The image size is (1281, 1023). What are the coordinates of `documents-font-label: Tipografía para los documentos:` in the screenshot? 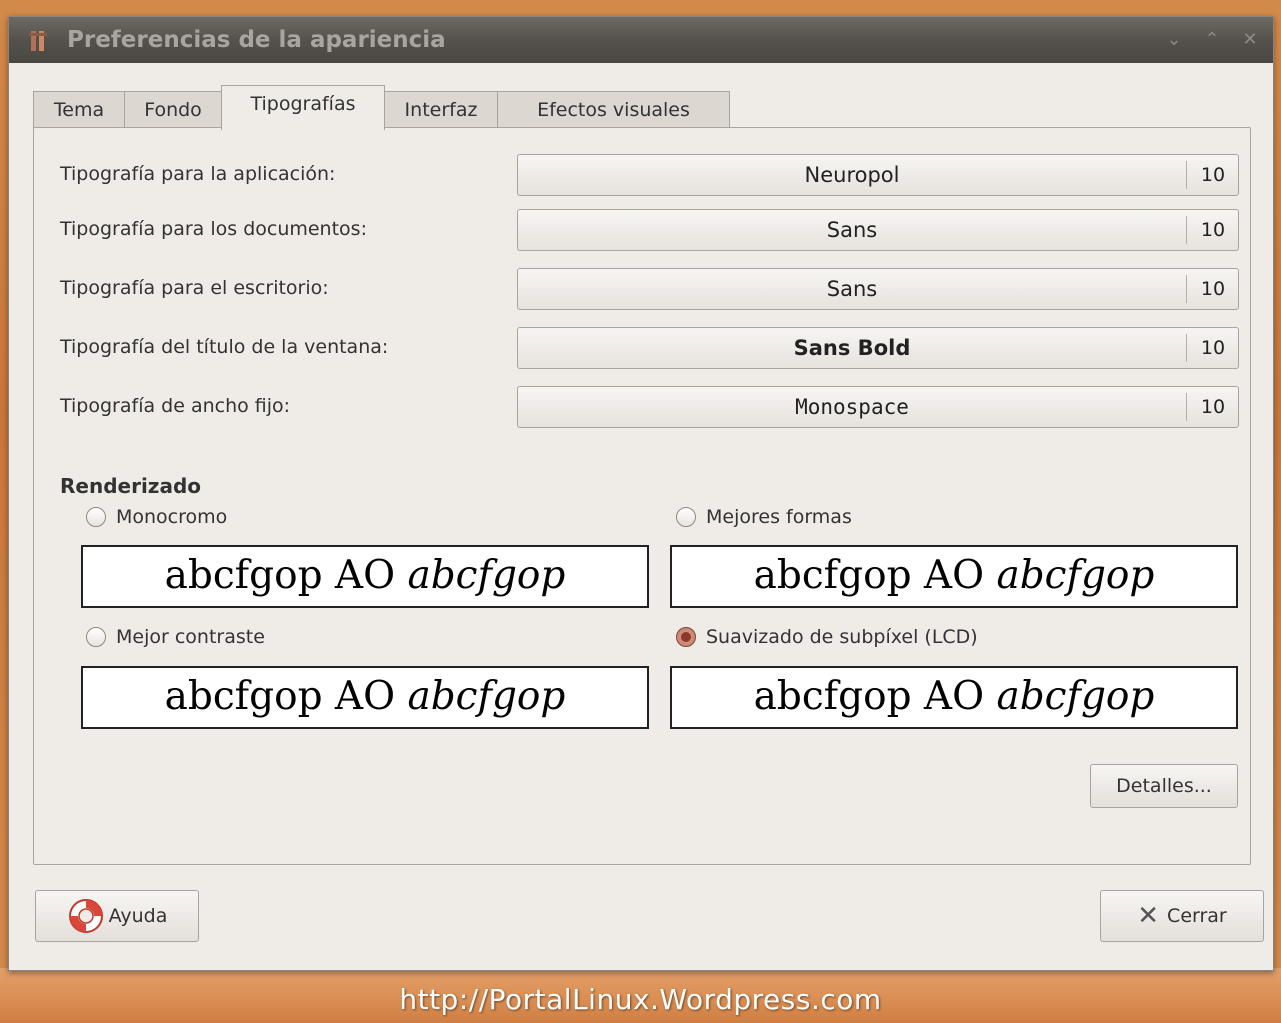 It's located at (213, 229).